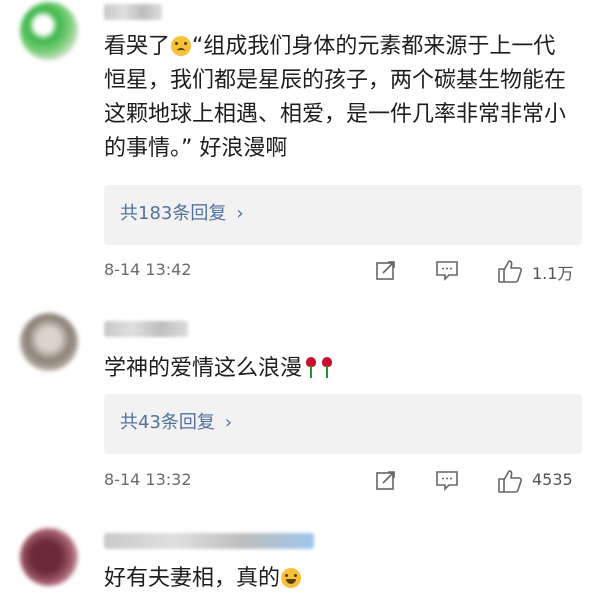 Image resolution: width=600 pixels, height=596 pixels. I want to click on reply-box: 共183条回复 ›, so click(343, 215).